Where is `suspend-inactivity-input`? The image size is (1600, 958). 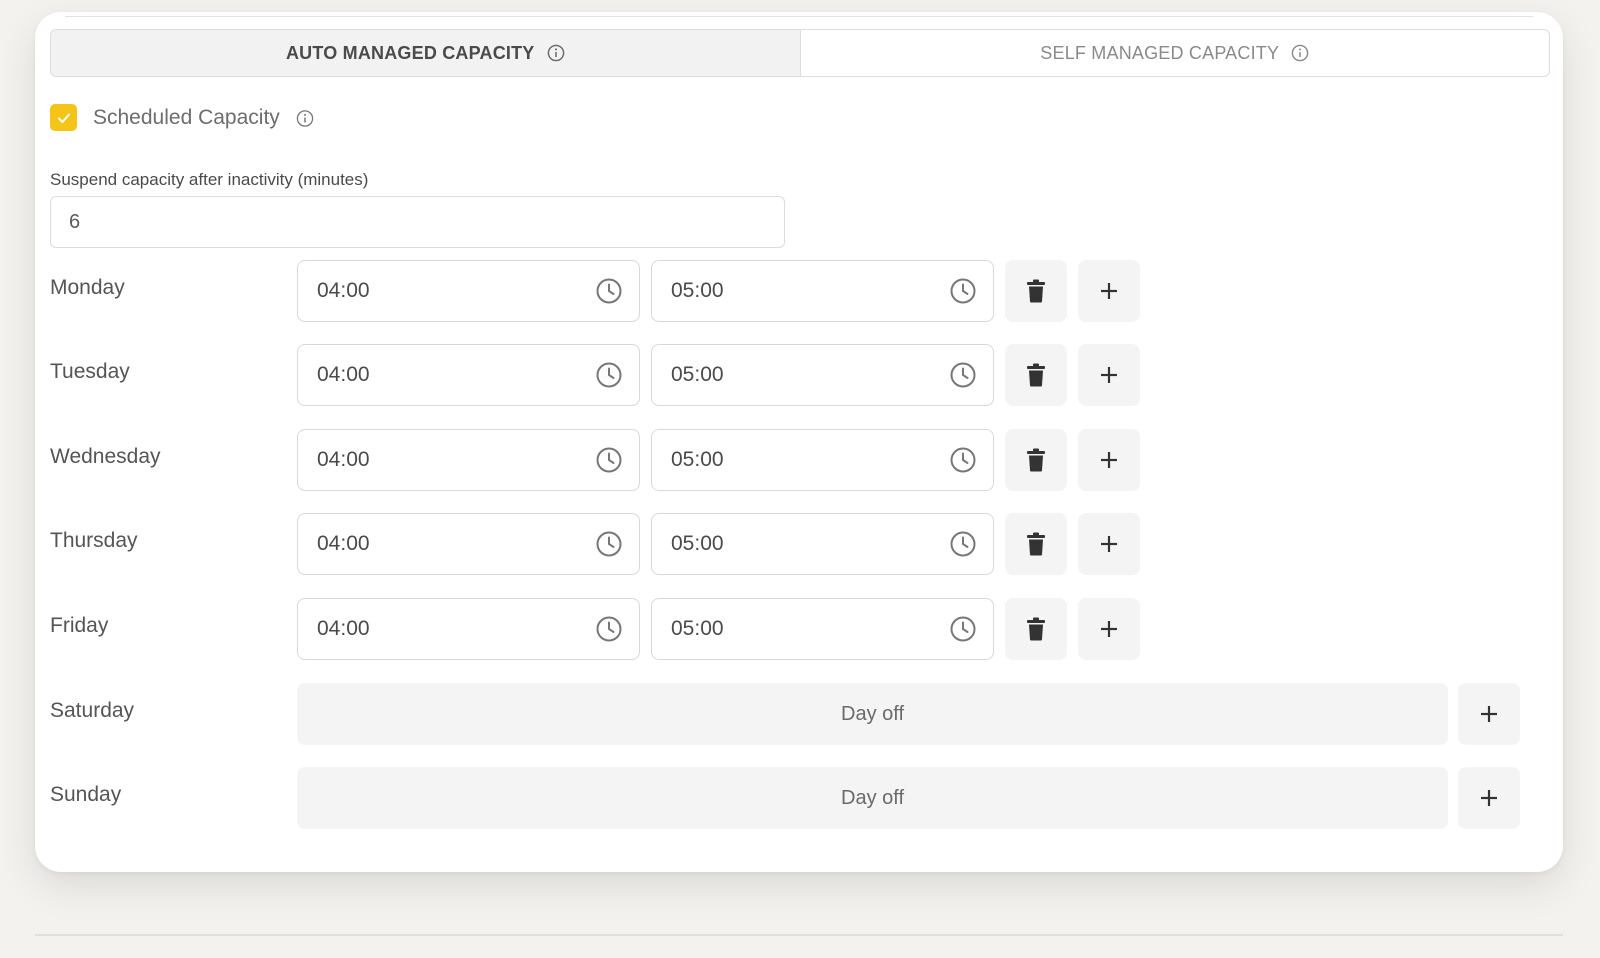 suspend-inactivity-input is located at coordinates (417, 222).